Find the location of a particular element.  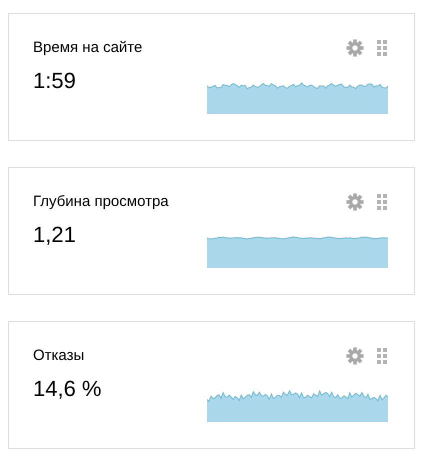

widget-title: Отказы is located at coordinates (59, 355).